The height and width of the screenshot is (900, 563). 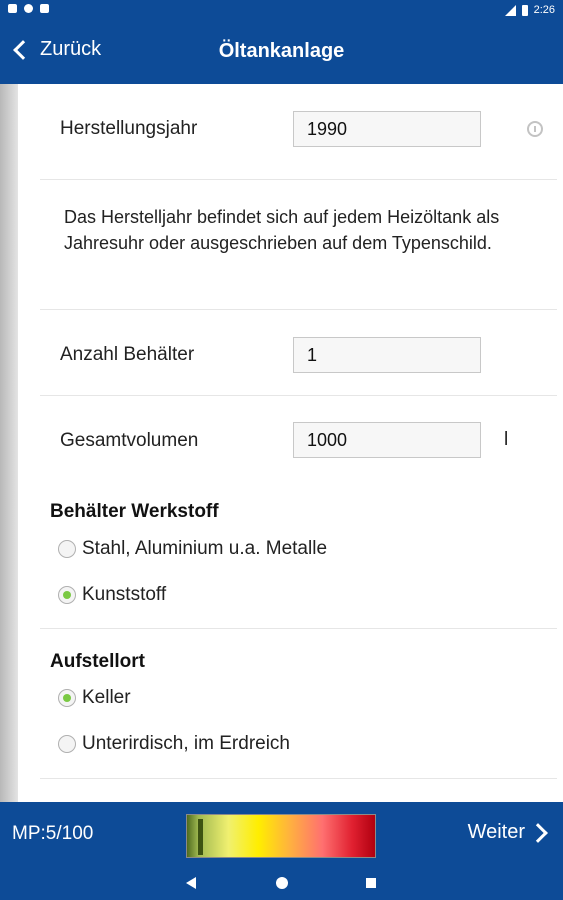 What do you see at coordinates (506, 439) in the screenshot?
I see `volume-unit: l` at bounding box center [506, 439].